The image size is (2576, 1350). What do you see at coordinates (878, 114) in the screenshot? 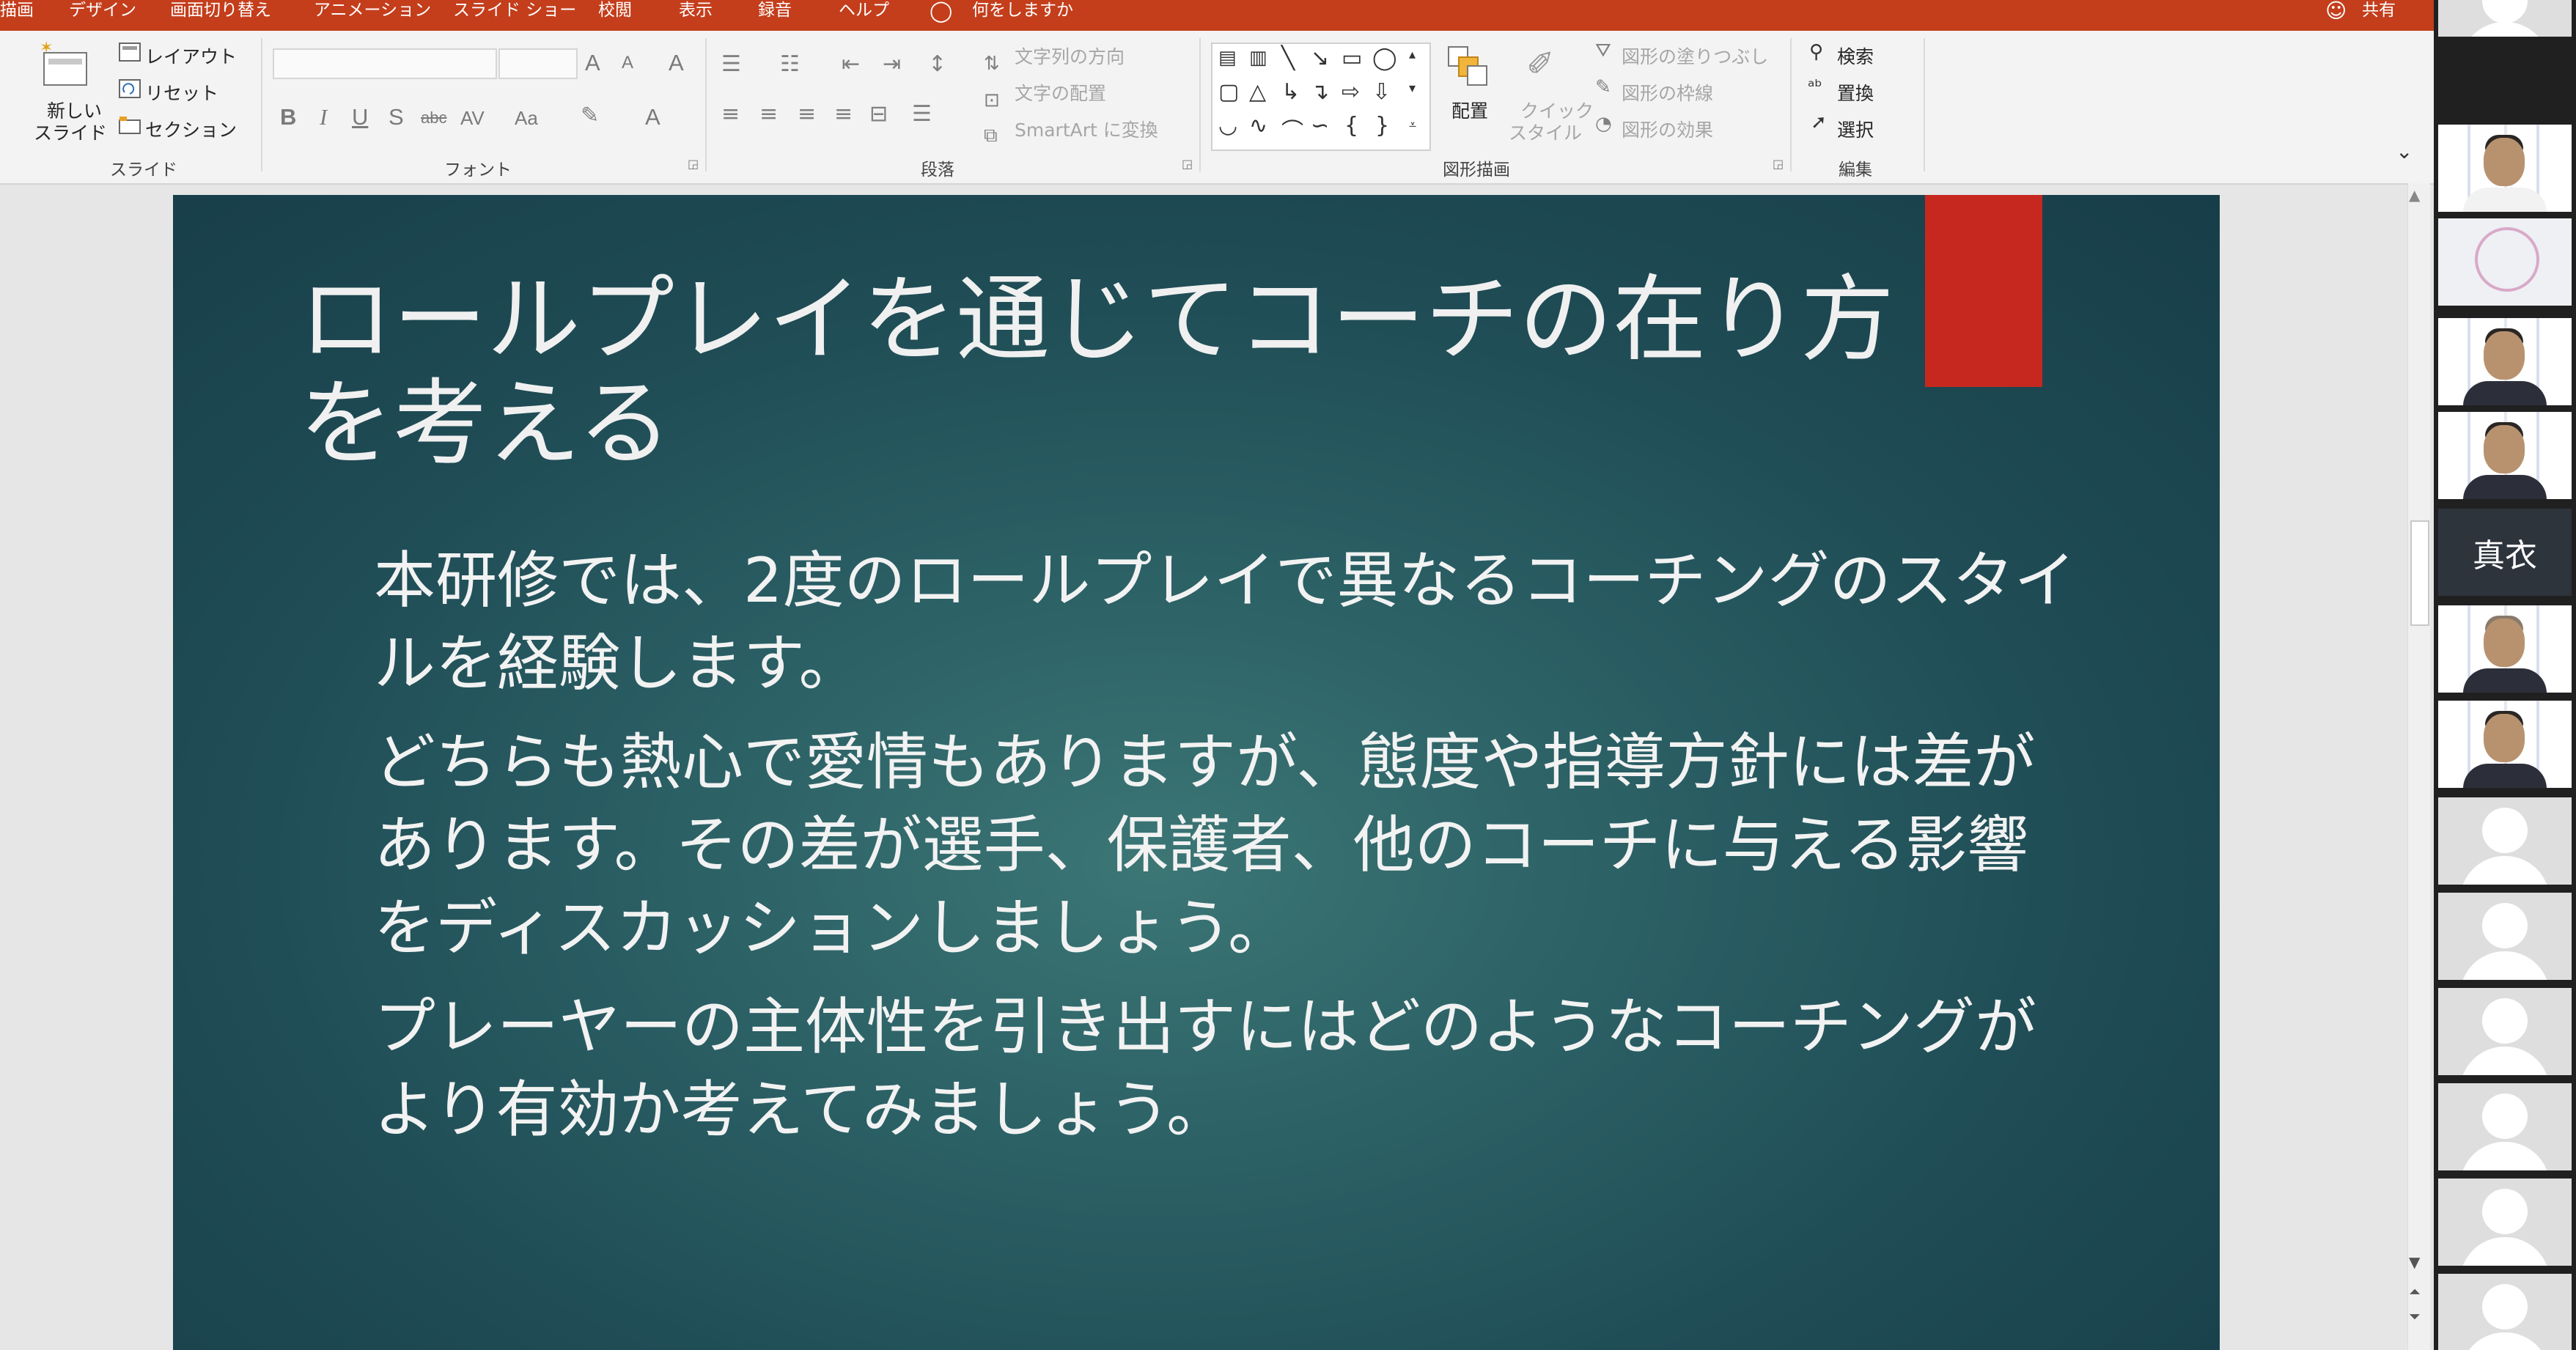
I see `distributed-icon: ⊟` at bounding box center [878, 114].